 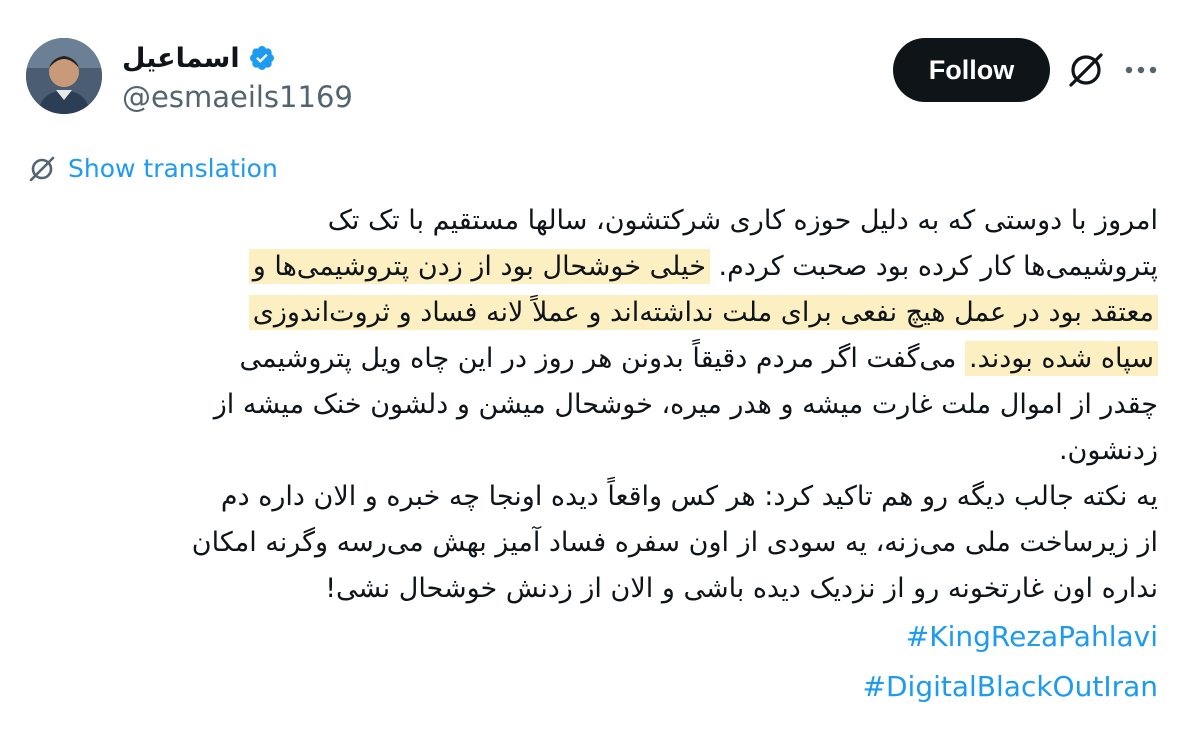 What do you see at coordinates (261, 58) in the screenshot?
I see `verified-badge-icon` at bounding box center [261, 58].